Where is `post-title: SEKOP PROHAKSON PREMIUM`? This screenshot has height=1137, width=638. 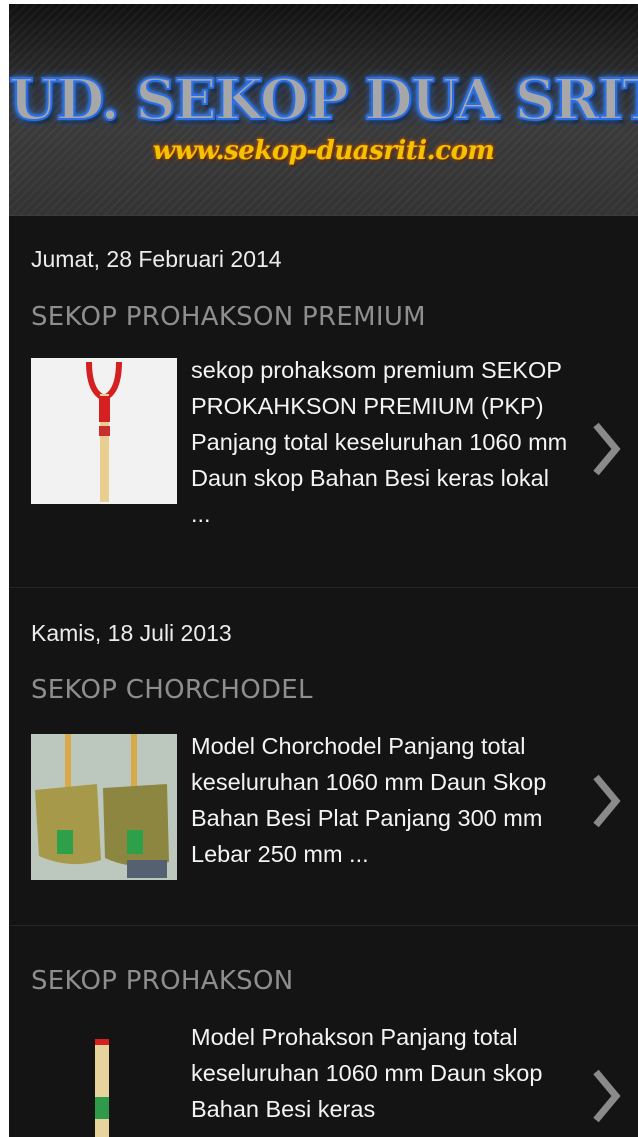 post-title: SEKOP PROHAKSON PREMIUM is located at coordinates (228, 317).